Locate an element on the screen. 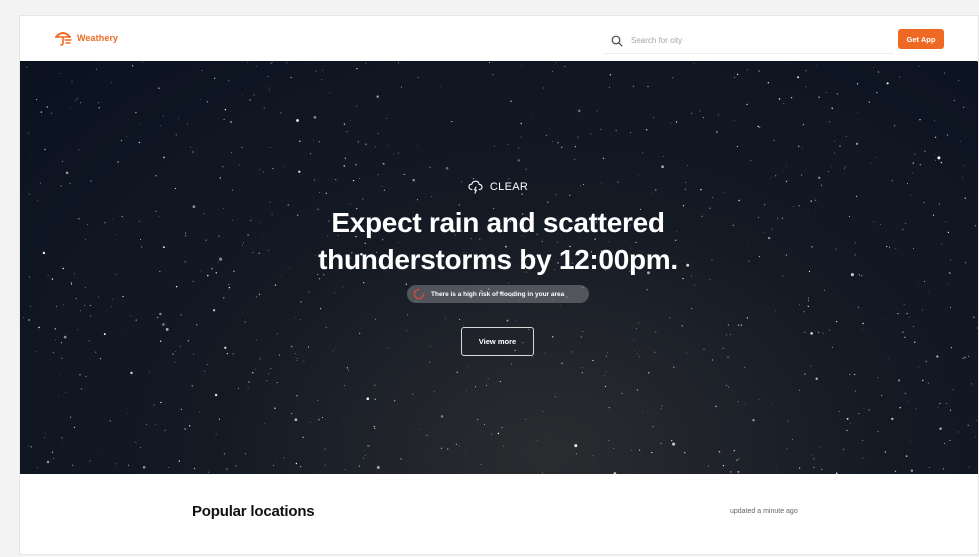  condition-label: CLEAR is located at coordinates (509, 187).